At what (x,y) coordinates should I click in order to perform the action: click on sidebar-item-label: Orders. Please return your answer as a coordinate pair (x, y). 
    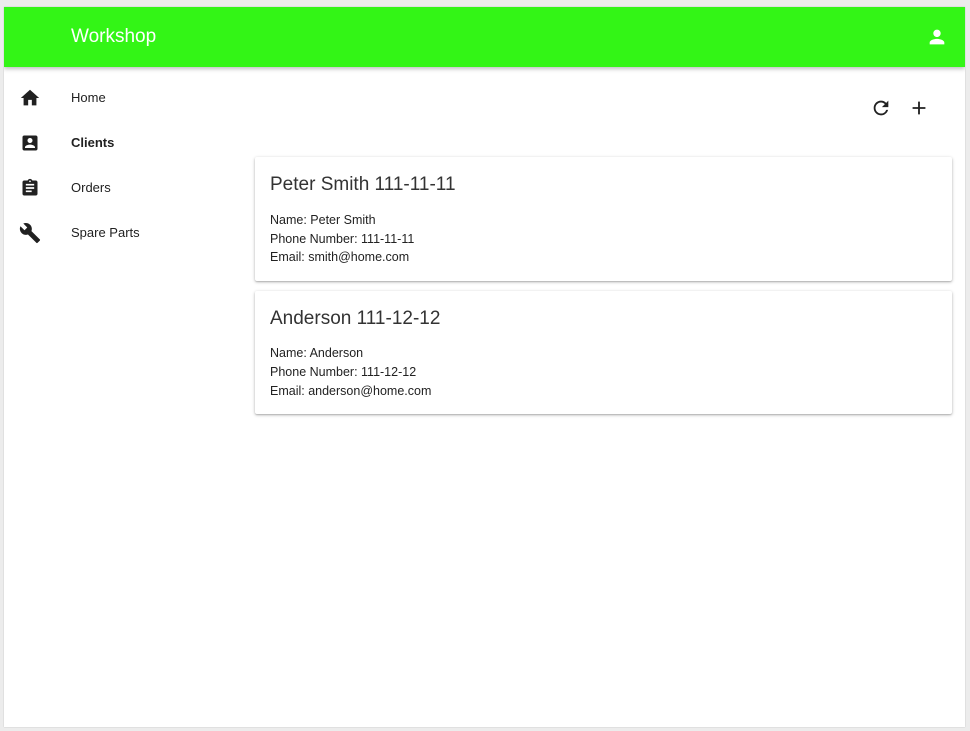
    Looking at the image, I should click on (91, 187).